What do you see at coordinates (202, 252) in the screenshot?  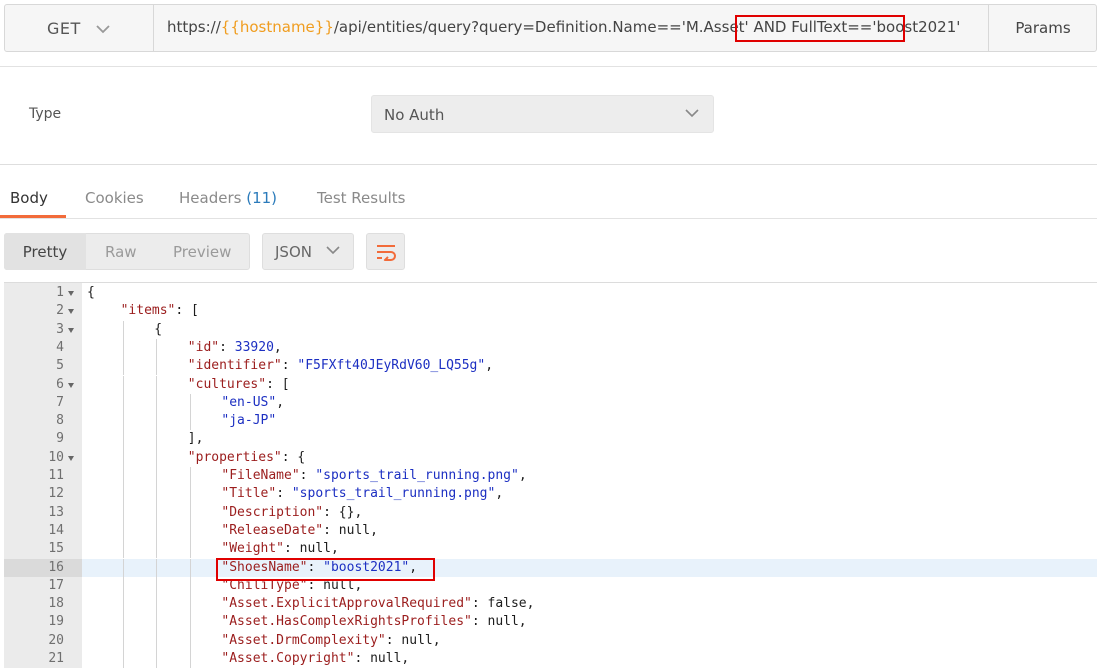 I see `preview-button: Preview` at bounding box center [202, 252].